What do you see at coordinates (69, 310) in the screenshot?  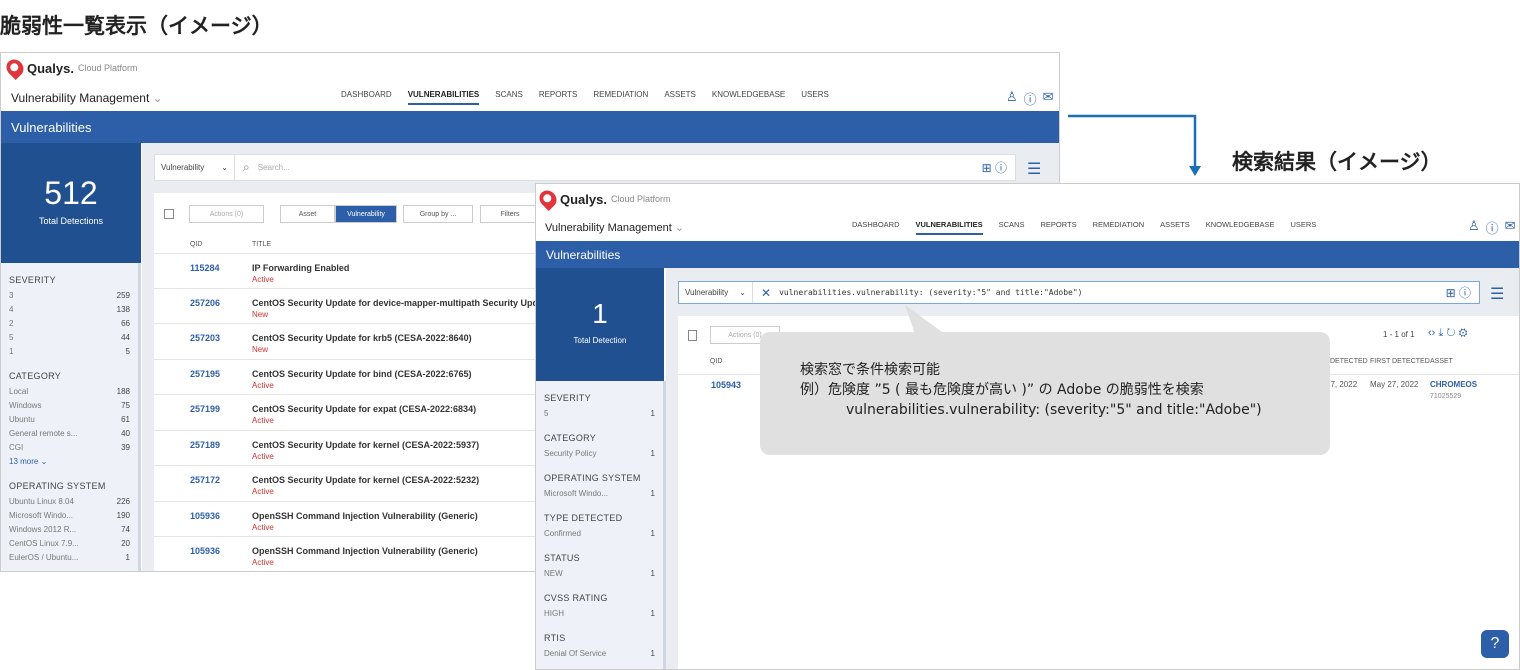 I see `facet-item: 4 138` at bounding box center [69, 310].